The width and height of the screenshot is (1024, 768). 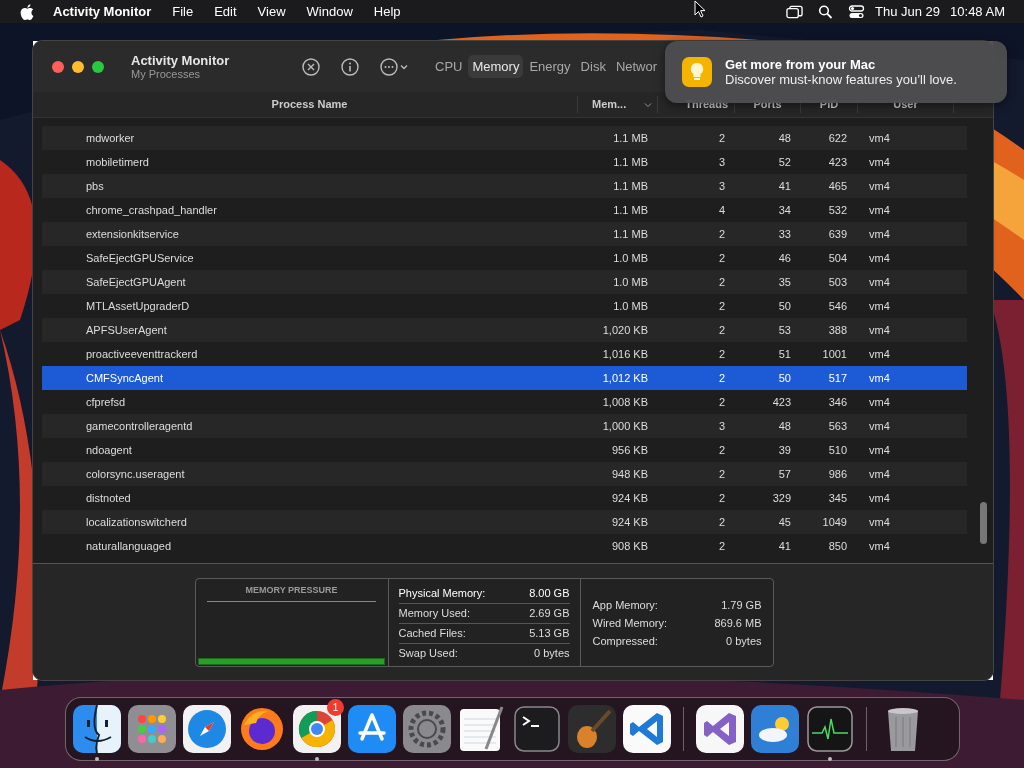 What do you see at coordinates (837, 138) in the screenshot?
I see `table-cell-text: 622` at bounding box center [837, 138].